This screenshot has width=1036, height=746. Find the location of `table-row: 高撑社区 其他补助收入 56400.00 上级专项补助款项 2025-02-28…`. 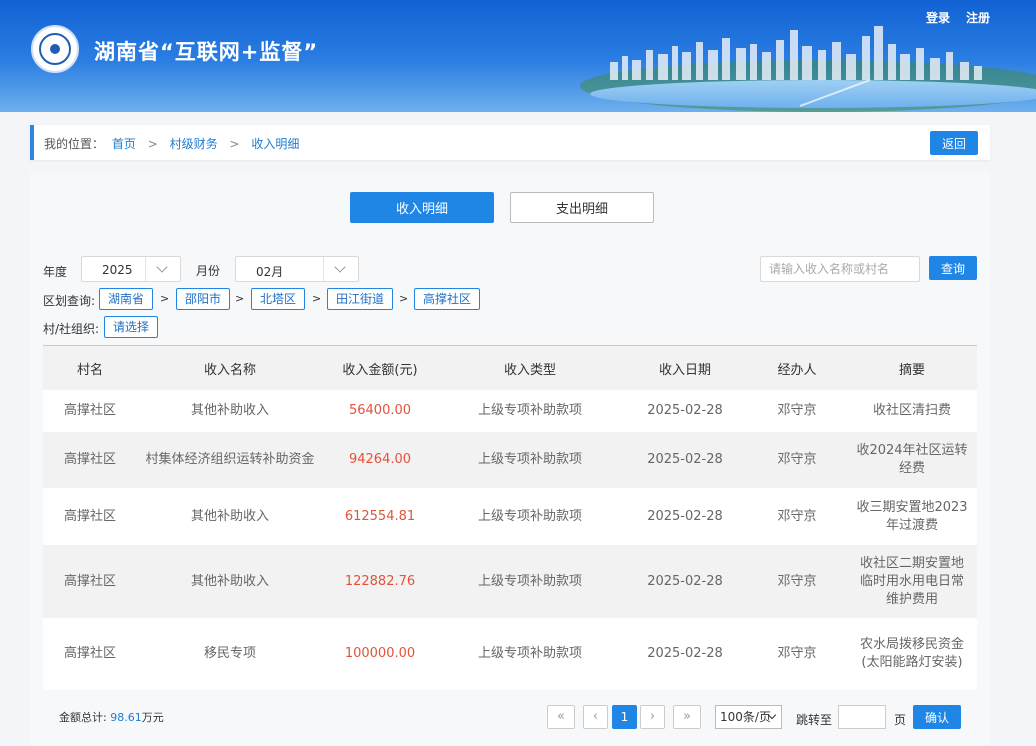

table-row: 高撑社区 其他补助收入 56400.00 上级专项补助款项 2025-02-28… is located at coordinates (510, 411).